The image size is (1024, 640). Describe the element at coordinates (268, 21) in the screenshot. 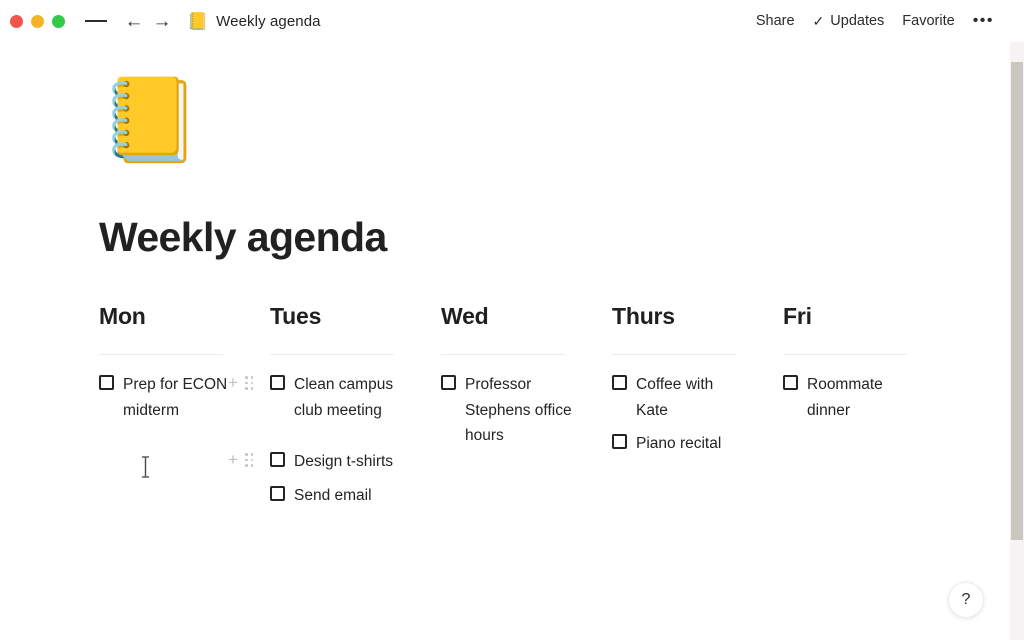

I see `breadcrumb-title: Weekly agenda` at that location.